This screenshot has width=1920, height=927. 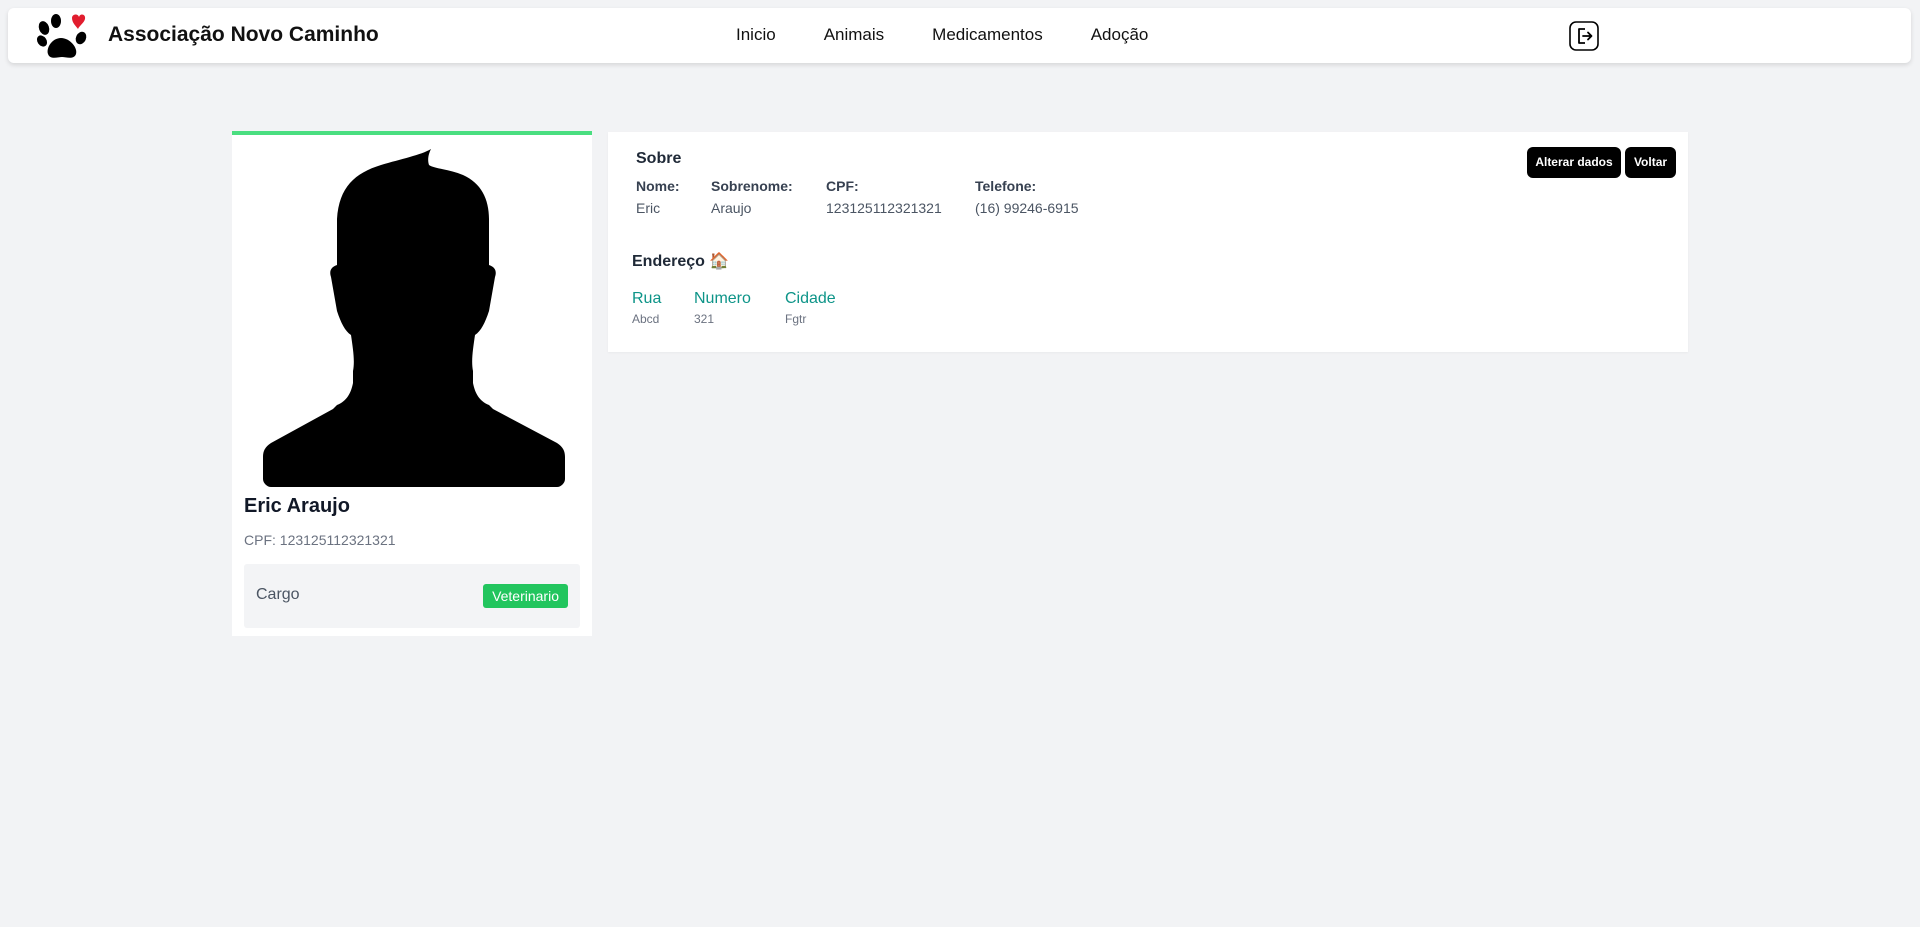 I want to click on address-value: Fgtr, so click(x=796, y=319).